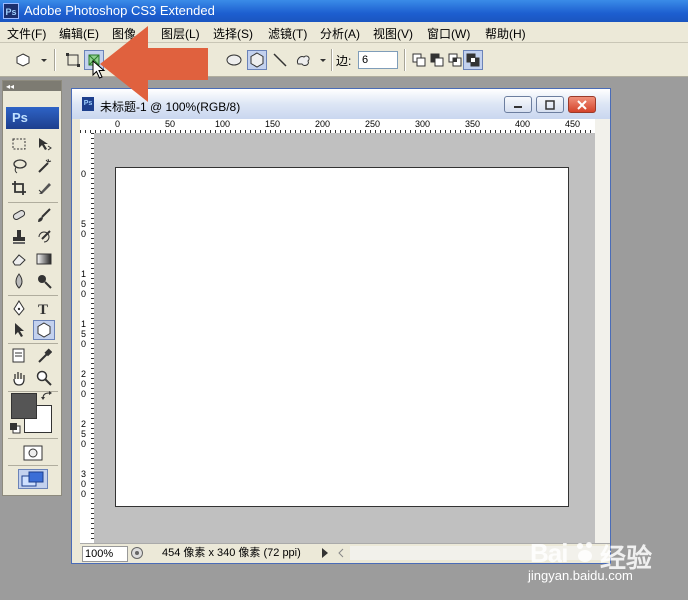 The width and height of the screenshot is (688, 600). I want to click on hexagon-icon, so click(31, 60).